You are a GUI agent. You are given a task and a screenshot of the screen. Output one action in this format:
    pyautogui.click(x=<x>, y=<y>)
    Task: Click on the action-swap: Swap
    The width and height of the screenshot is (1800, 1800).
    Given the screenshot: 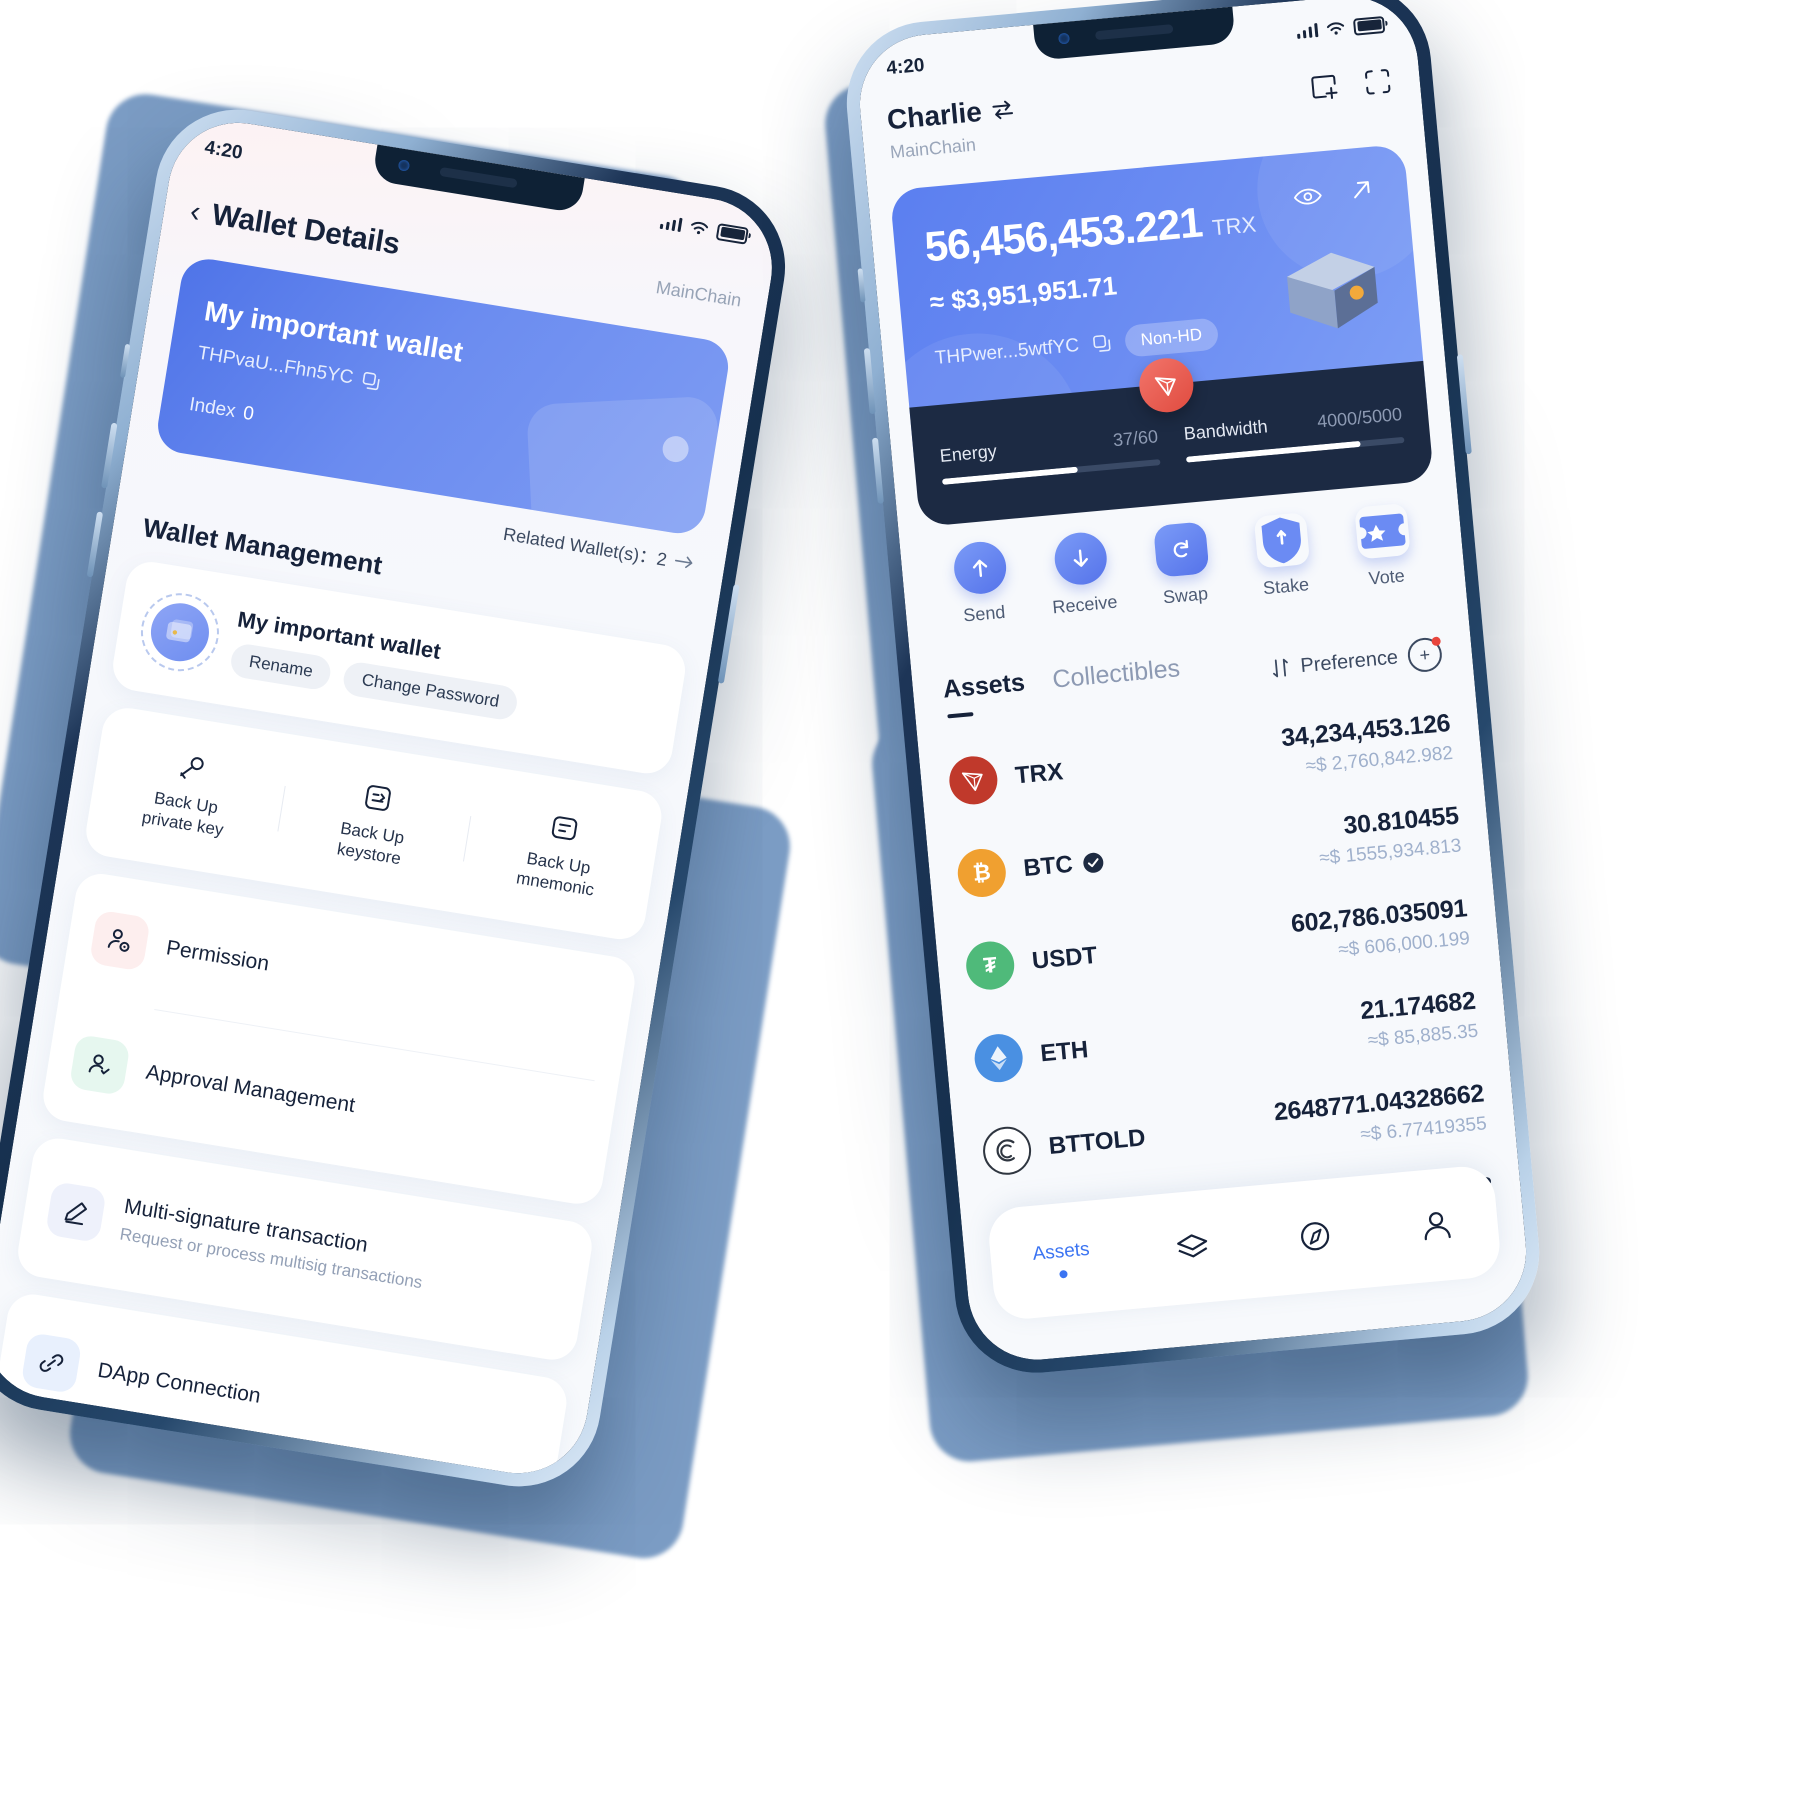 What is the action you would take?
    pyautogui.click(x=1182, y=564)
    